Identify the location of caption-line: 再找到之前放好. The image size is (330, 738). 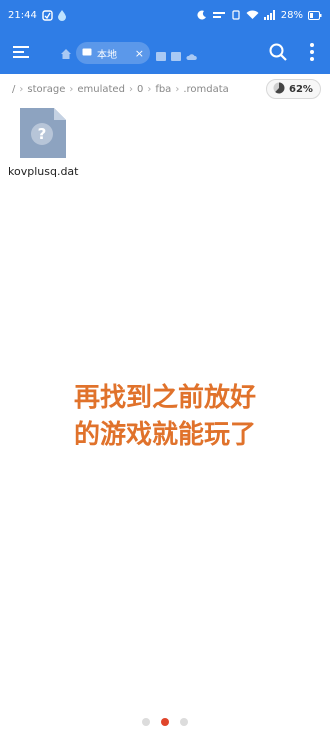
(164, 398).